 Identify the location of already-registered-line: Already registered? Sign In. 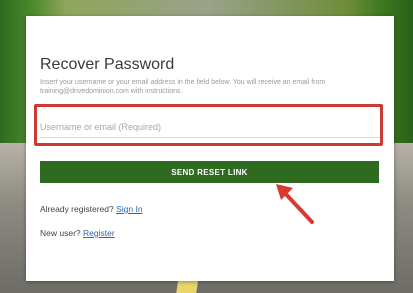
(91, 209).